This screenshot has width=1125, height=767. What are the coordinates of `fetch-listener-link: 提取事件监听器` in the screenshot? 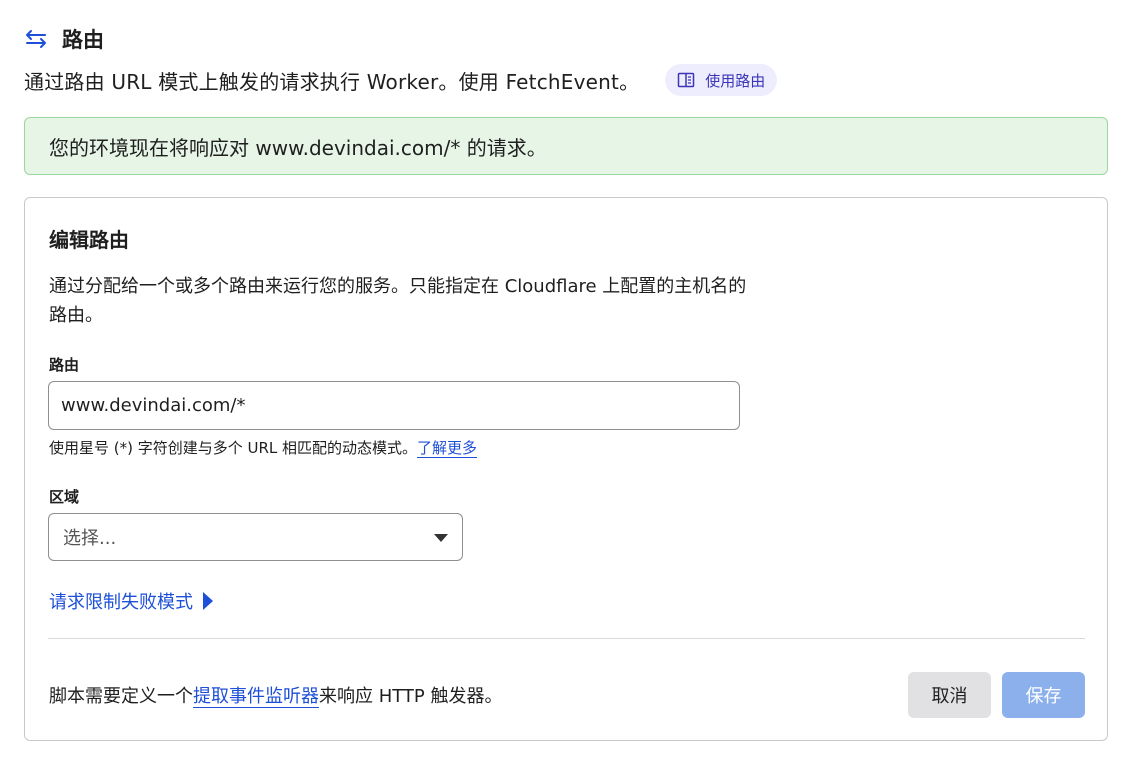 It's located at (256, 697).